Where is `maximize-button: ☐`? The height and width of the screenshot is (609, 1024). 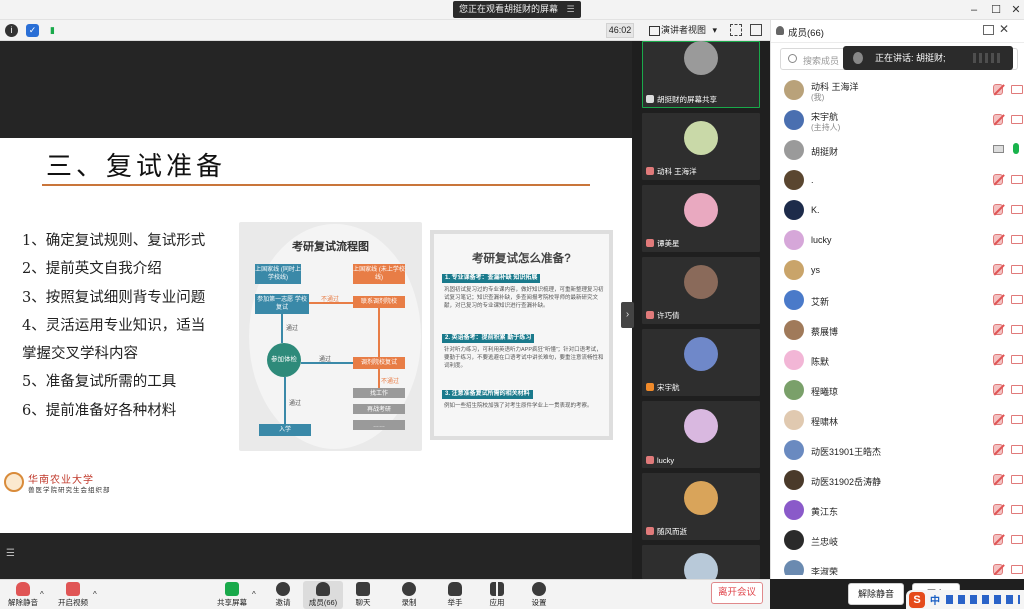 maximize-button: ☐ is located at coordinates (996, 10).